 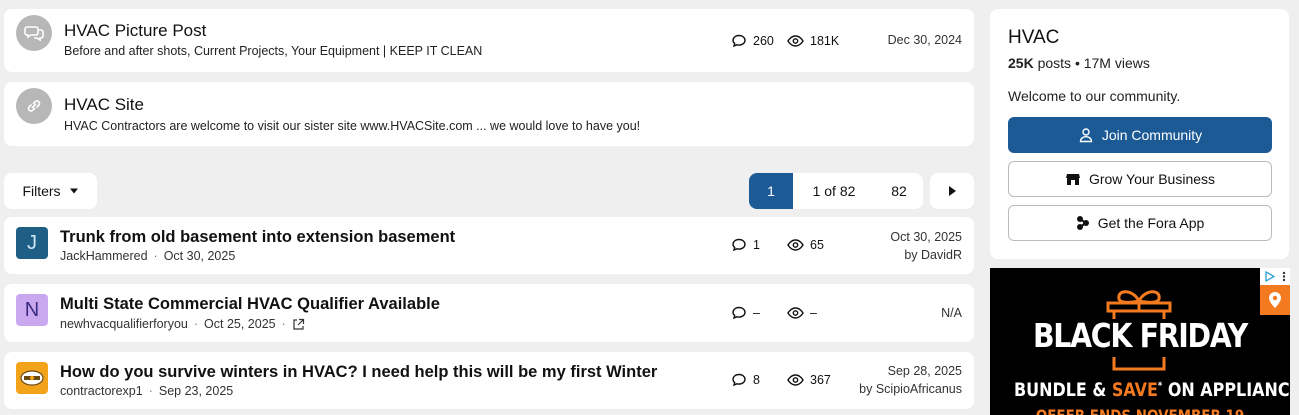 I want to click on thread-replies: 1, so click(x=745, y=245).